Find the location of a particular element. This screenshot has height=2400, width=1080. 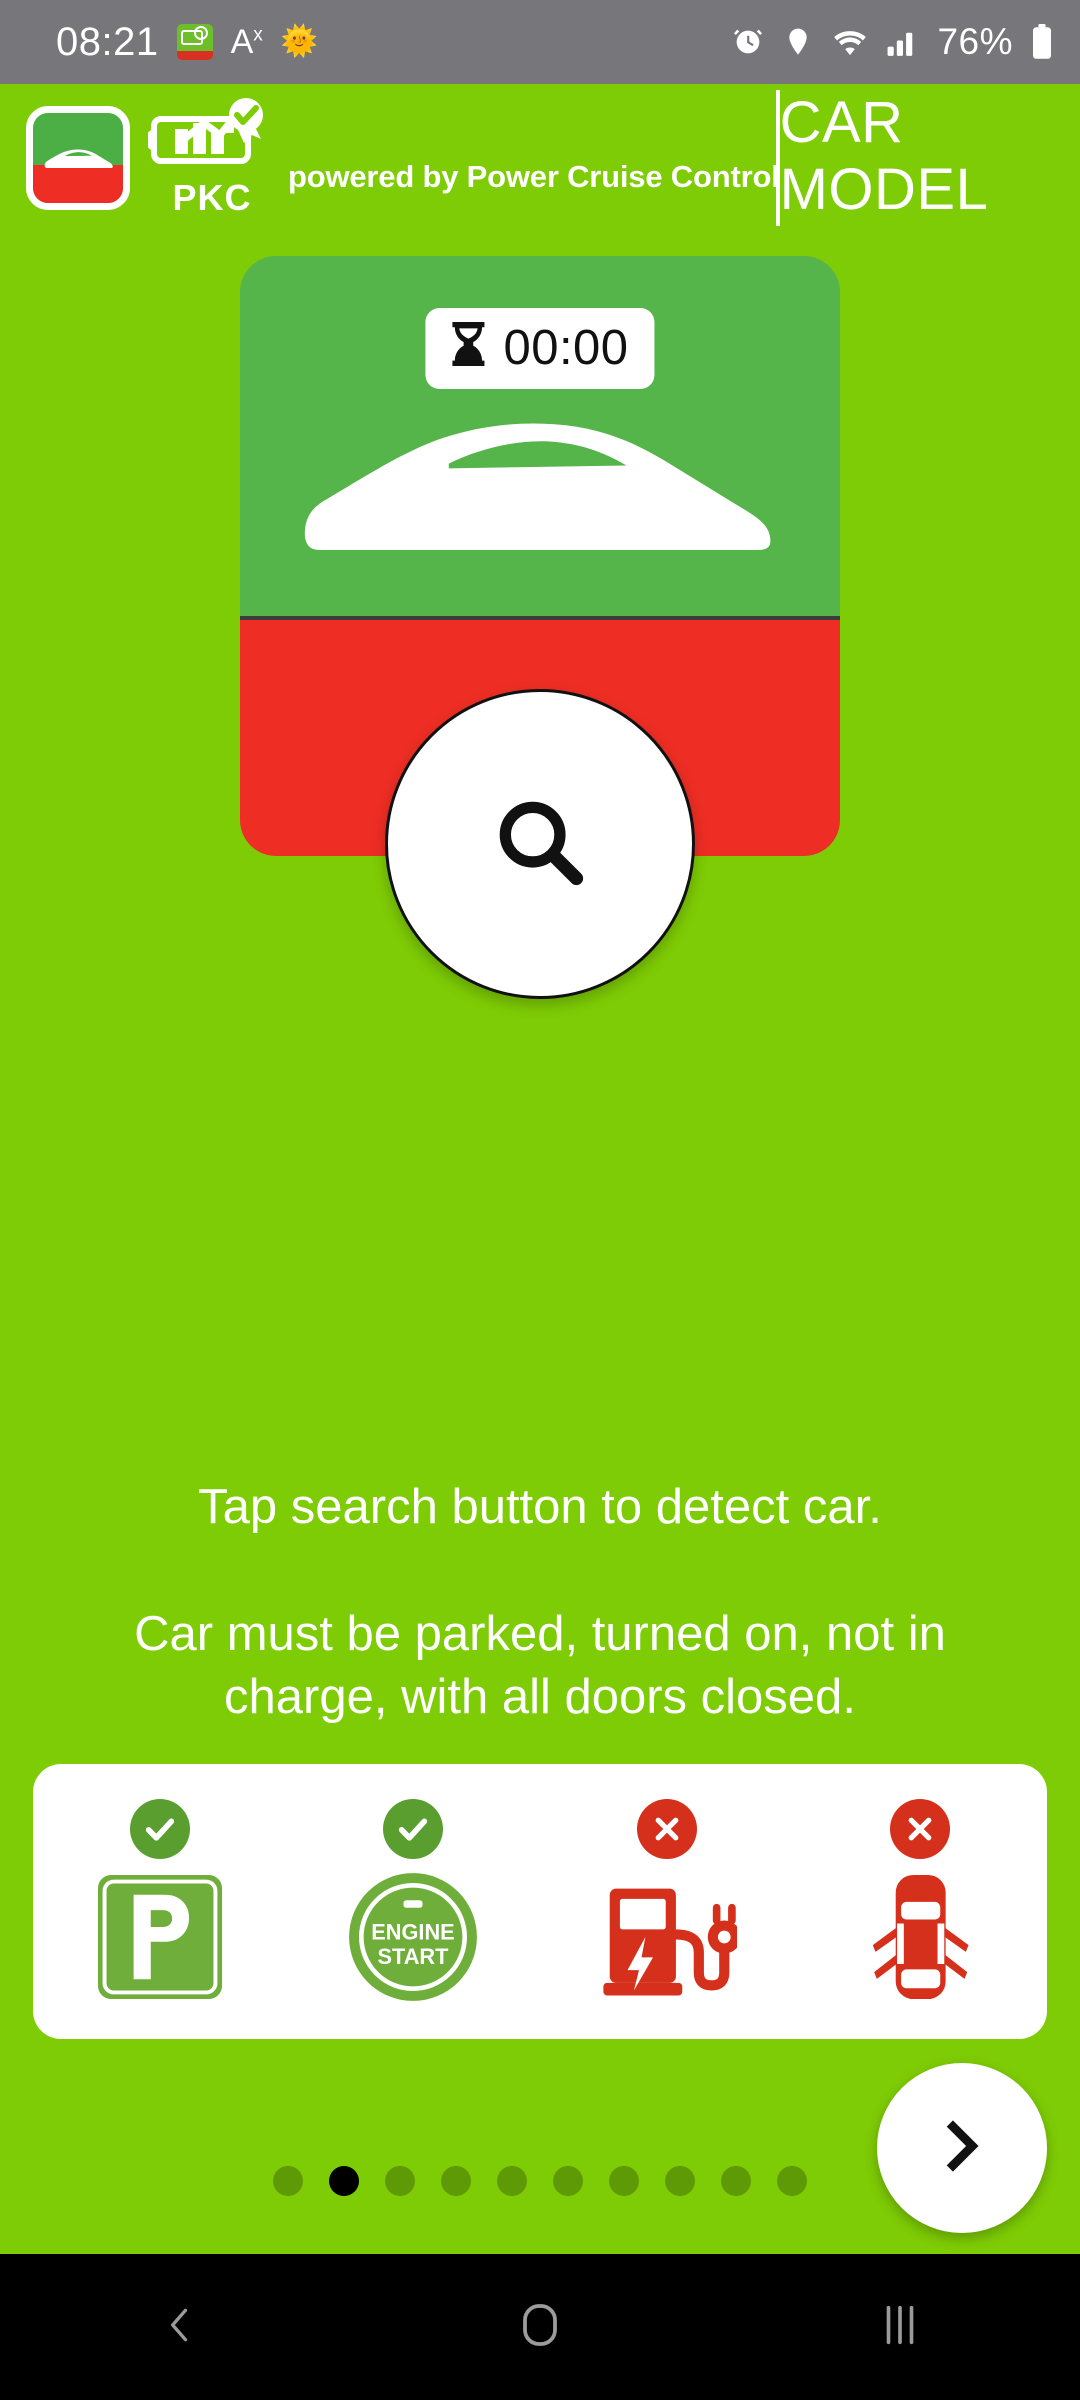

cellular-signal-icon is located at coordinates (903, 42).